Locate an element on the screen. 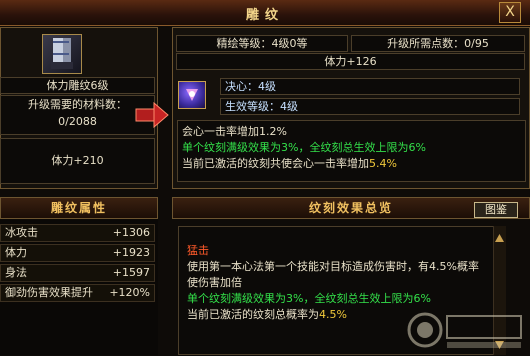 This screenshot has height=356, width=530. rank-level: 精绘等级：4级0等 is located at coordinates (262, 43).